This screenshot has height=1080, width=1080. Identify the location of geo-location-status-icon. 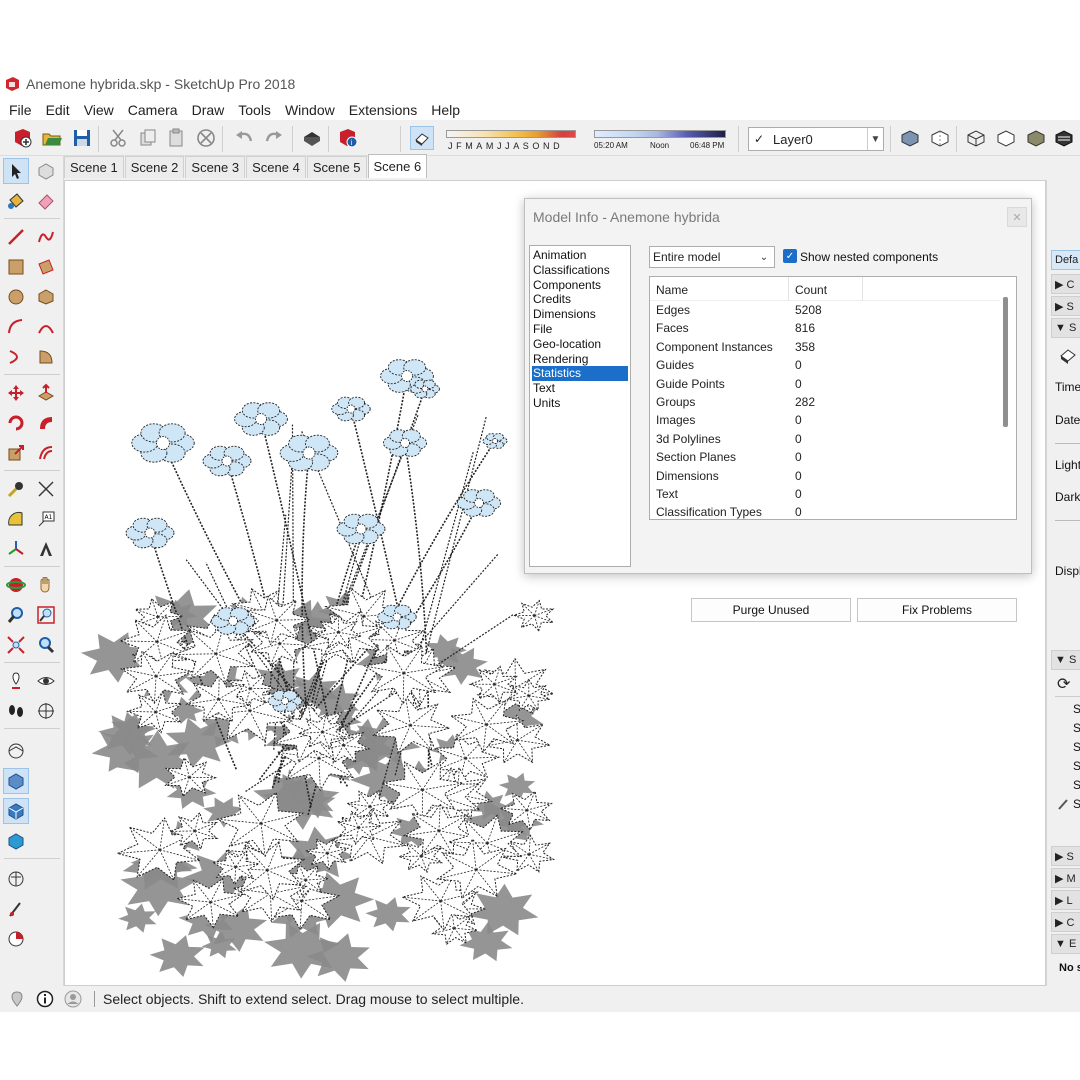
(17, 999).